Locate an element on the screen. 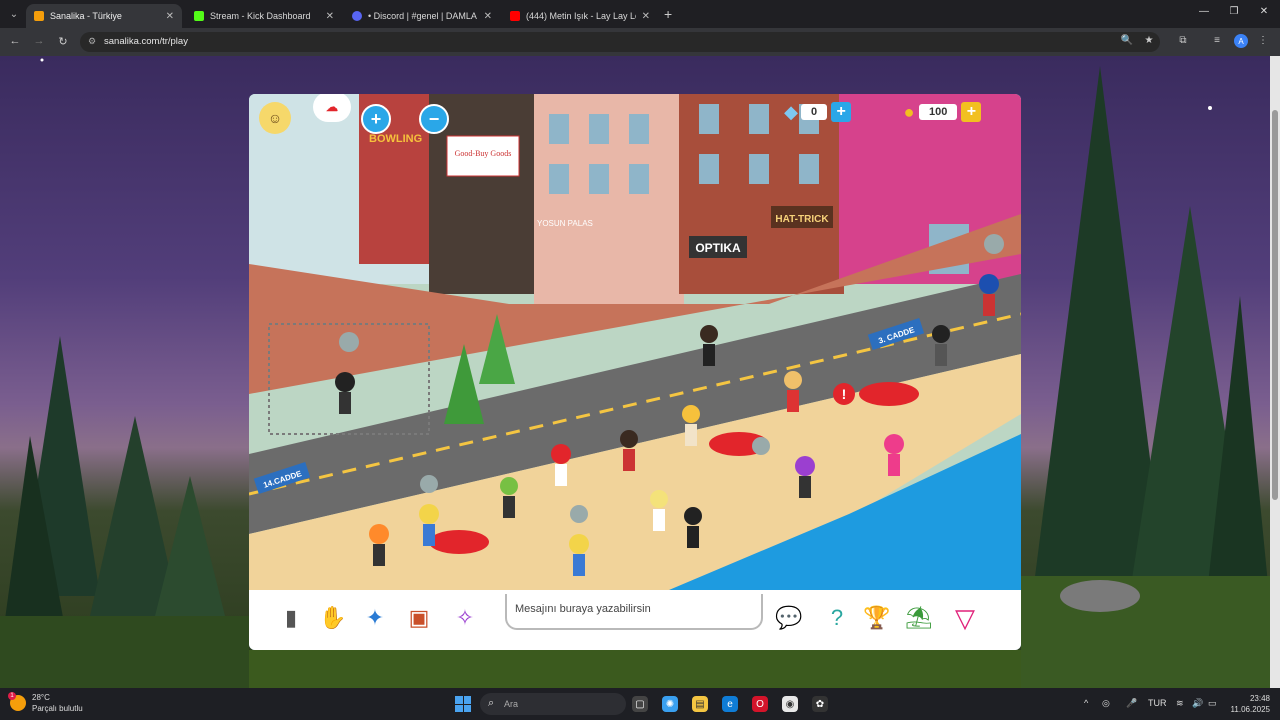 The height and width of the screenshot is (720, 1280). chat-box is located at coordinates (634, 612).